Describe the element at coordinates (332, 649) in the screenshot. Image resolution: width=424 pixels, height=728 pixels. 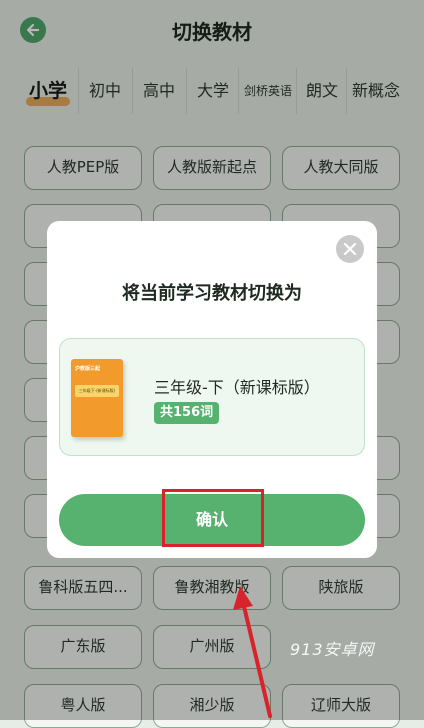
I see `watermark-text: 913安卓网` at that location.